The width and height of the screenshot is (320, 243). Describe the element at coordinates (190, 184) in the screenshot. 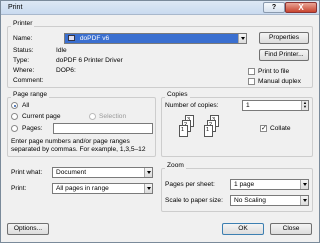

I see `pages-per-sheet-label: Pages per sheet:` at that location.